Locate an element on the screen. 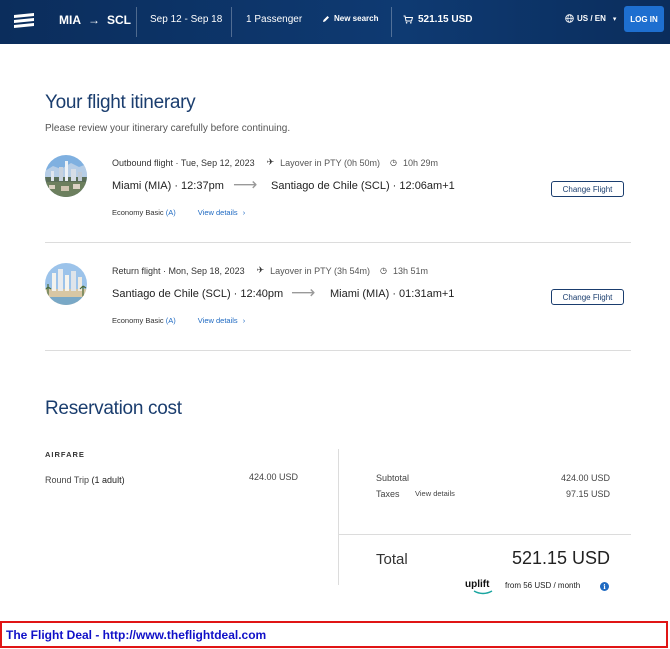 The width and height of the screenshot is (670, 649). outbound-arrival: Santiago de Chile (SCL) · 12:06am+1 is located at coordinates (363, 186).